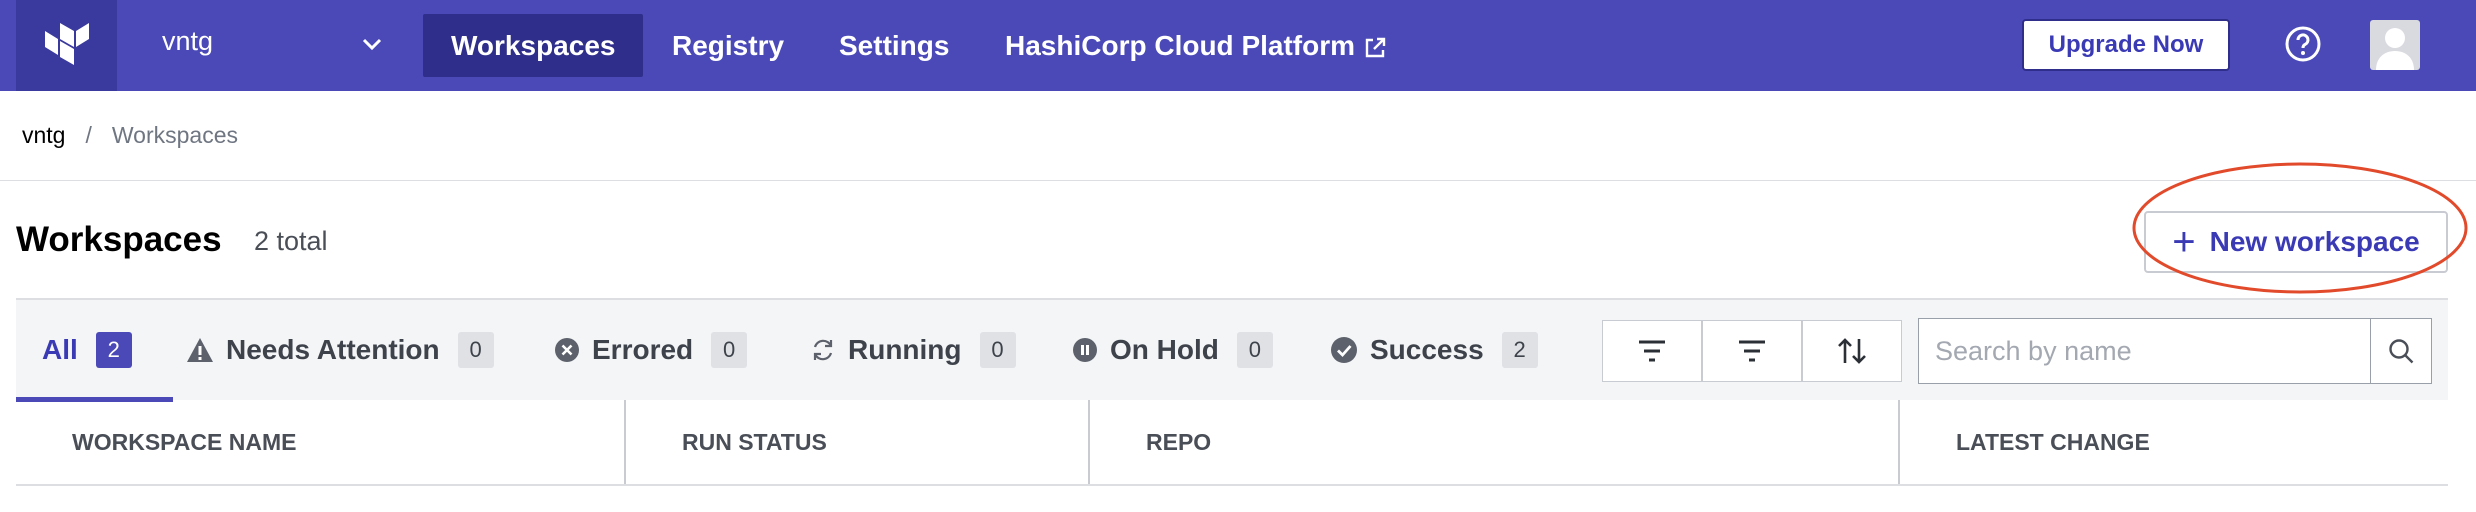 The height and width of the screenshot is (512, 2476). What do you see at coordinates (1344, 350) in the screenshot?
I see `check-circle-icon` at bounding box center [1344, 350].